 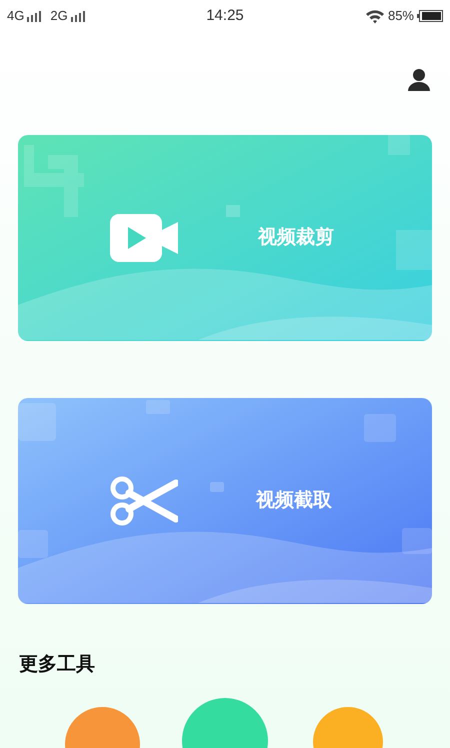 What do you see at coordinates (401, 16) in the screenshot?
I see `battery-level: 85%` at bounding box center [401, 16].